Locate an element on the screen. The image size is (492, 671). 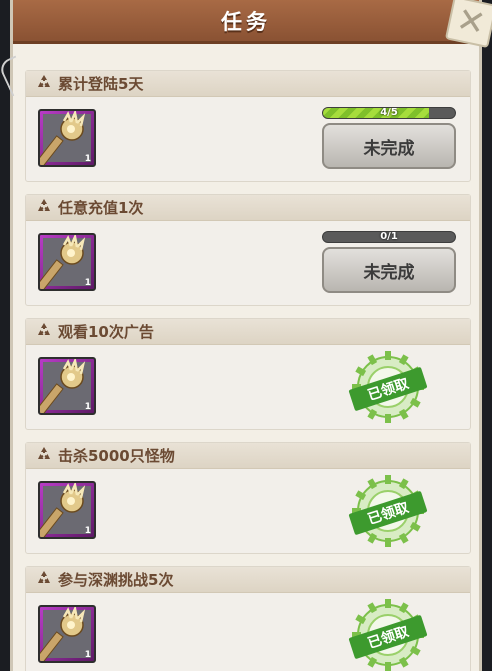
close-x-icon: ✕ is located at coordinates (471, 22).